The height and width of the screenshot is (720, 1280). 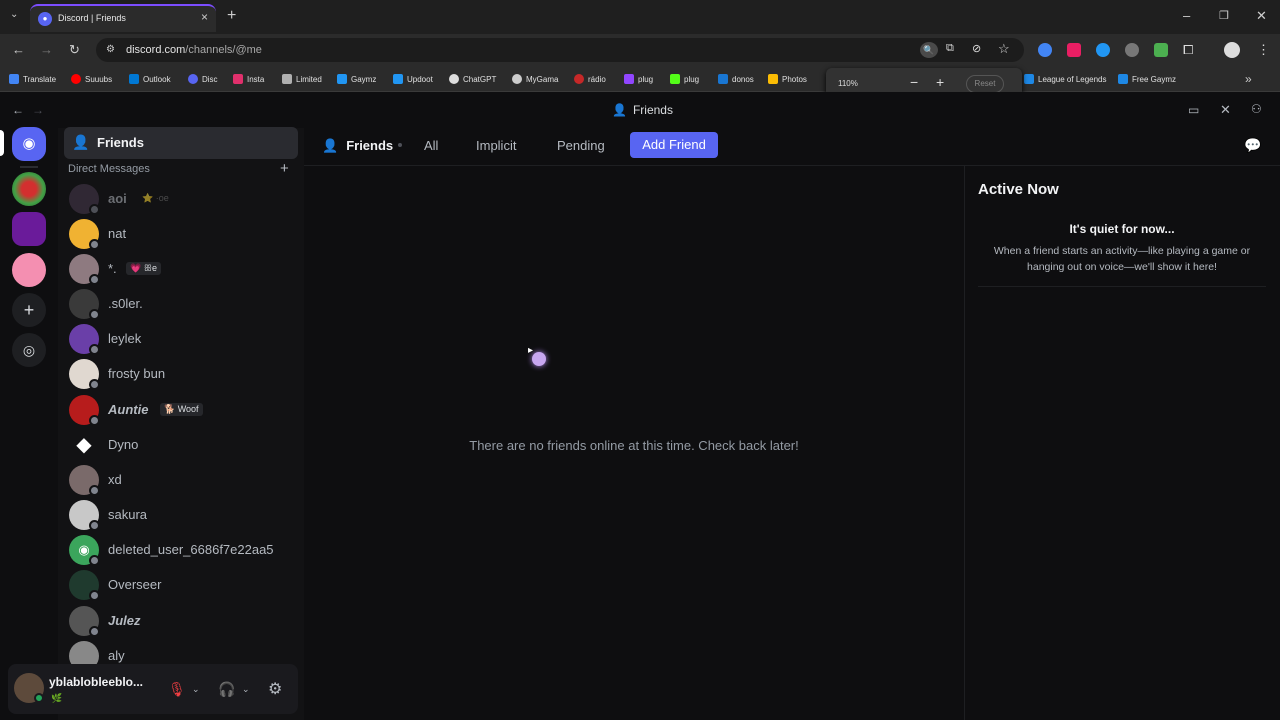 I want to click on bookmark: donos, so click(x=736, y=79).